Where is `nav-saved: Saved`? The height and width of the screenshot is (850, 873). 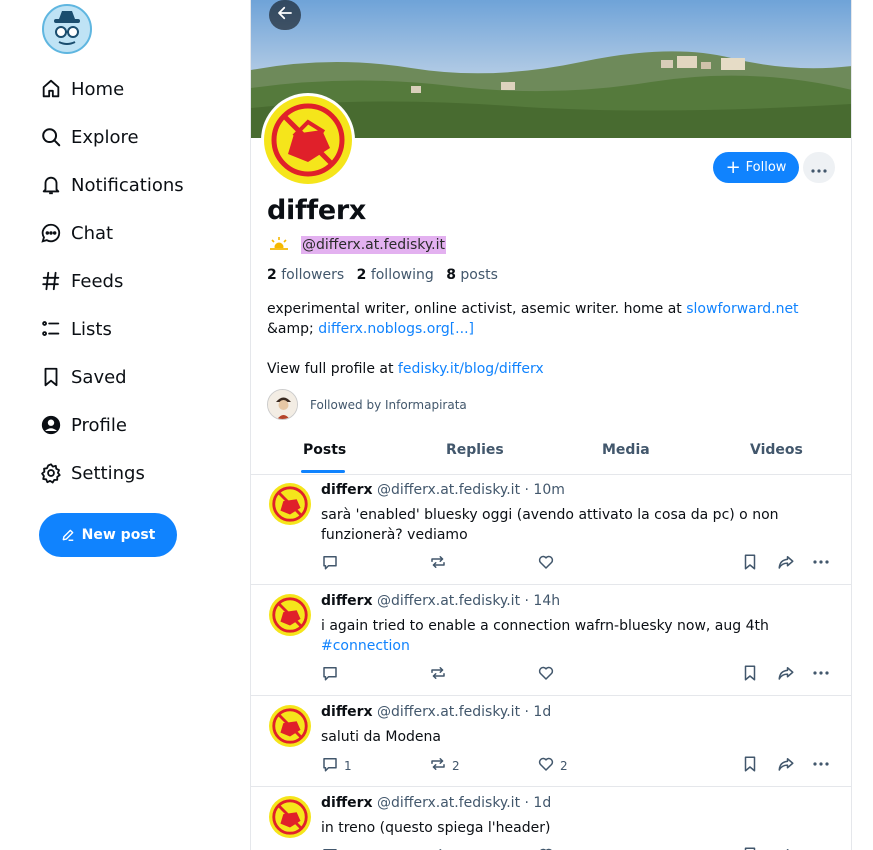
nav-saved: Saved is located at coordinates (82, 377).